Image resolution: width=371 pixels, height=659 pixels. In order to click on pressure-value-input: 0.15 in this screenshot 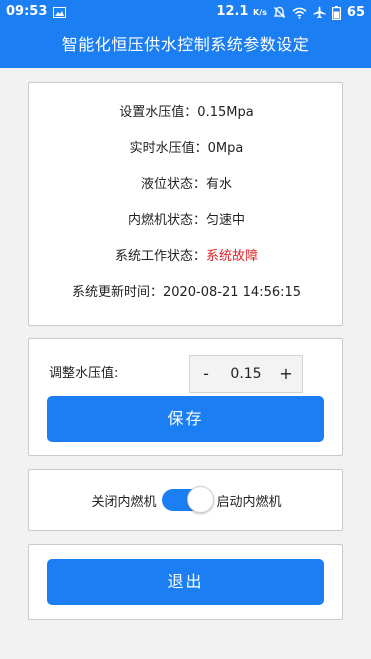, I will do `click(246, 374)`.